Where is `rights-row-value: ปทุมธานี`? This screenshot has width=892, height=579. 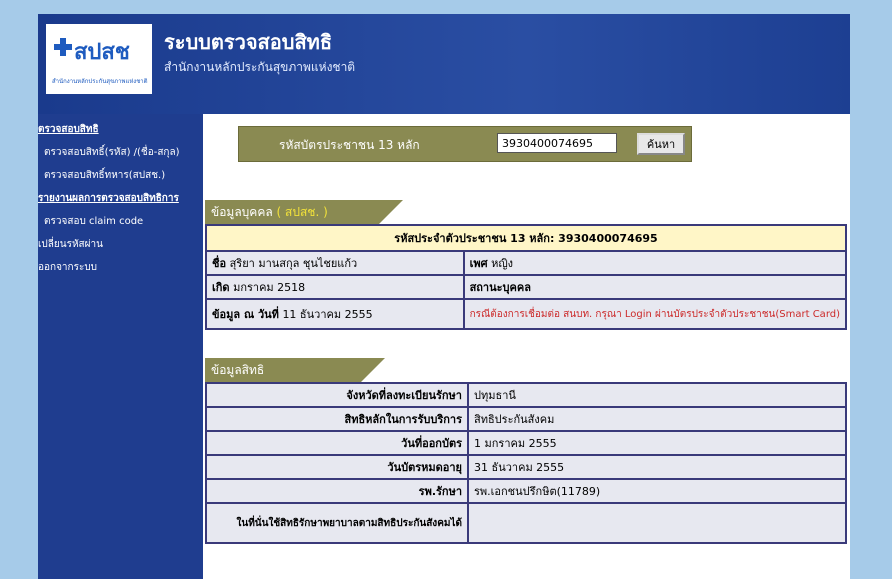 rights-row-value: ปทุมธานี is located at coordinates (657, 395).